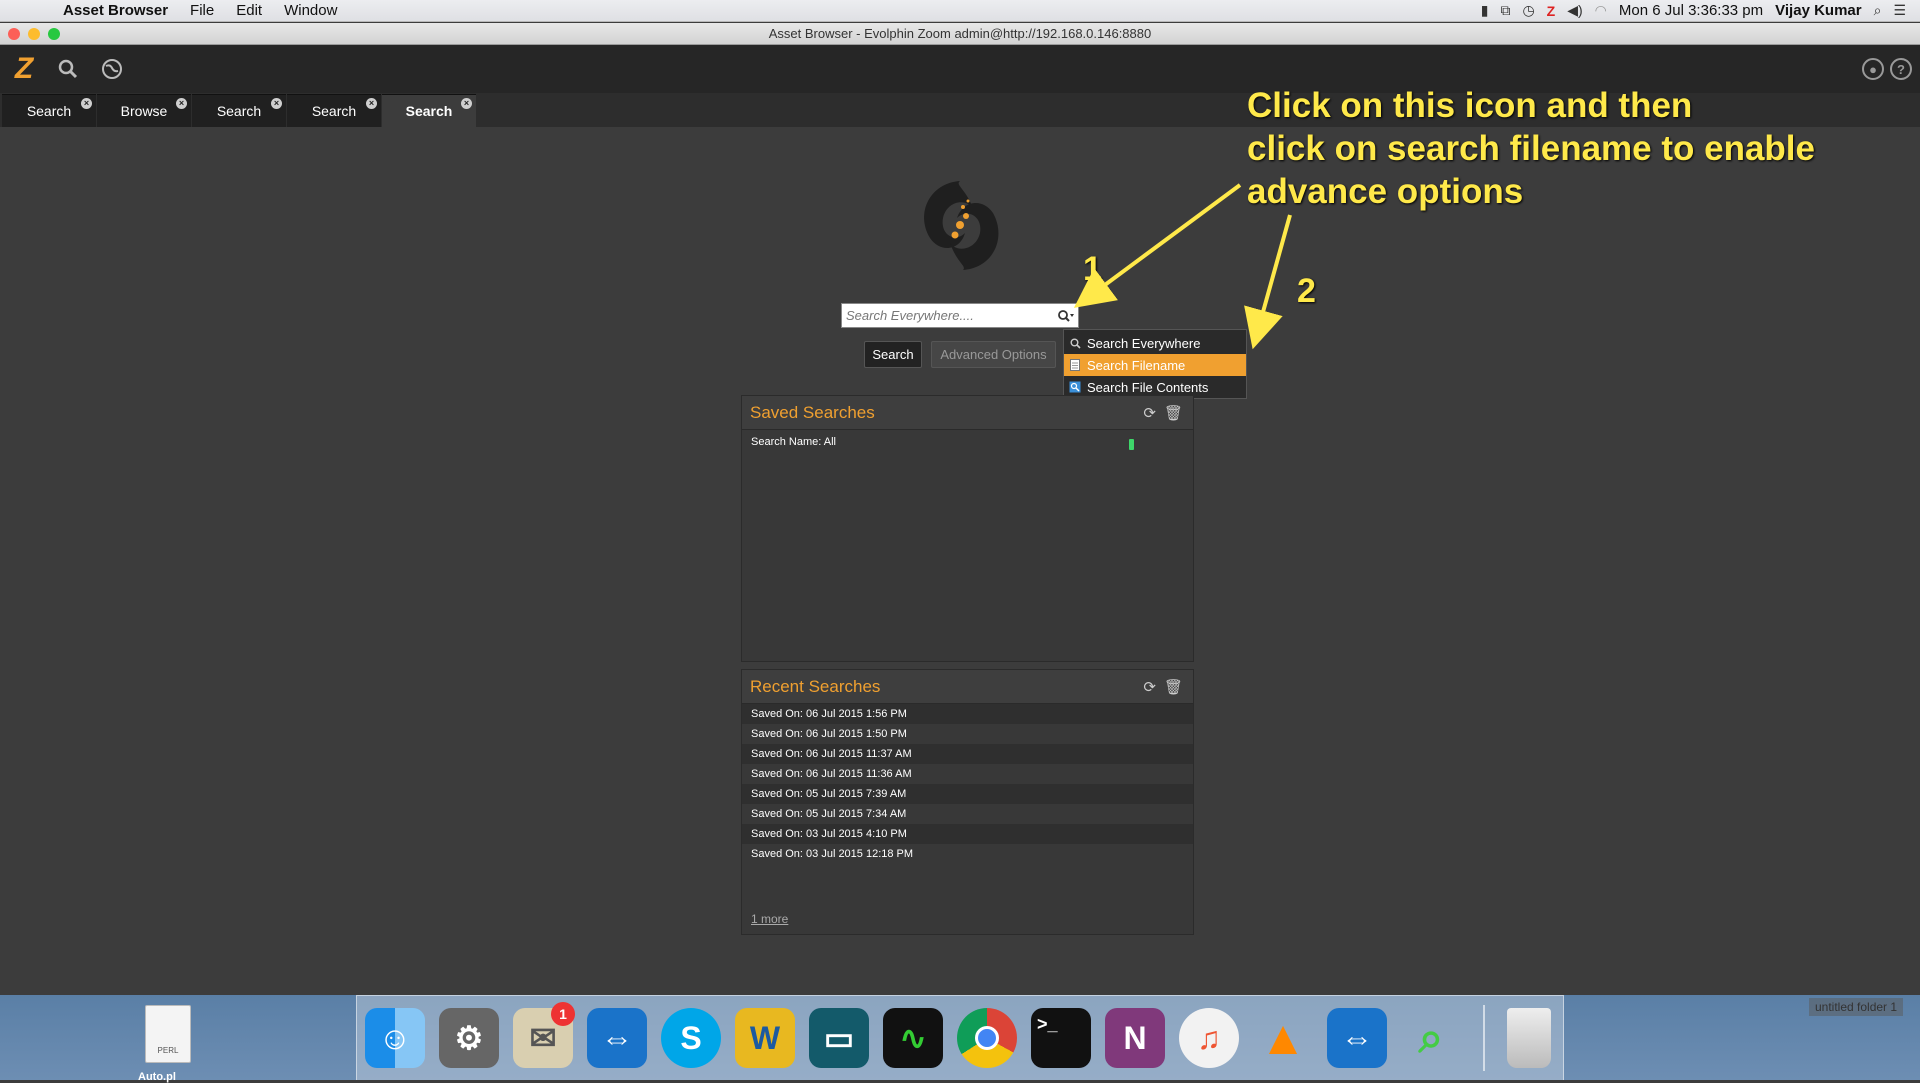 This screenshot has height=1083, width=1920. What do you see at coordinates (769, 919) in the screenshot?
I see `more-link: 1 more` at bounding box center [769, 919].